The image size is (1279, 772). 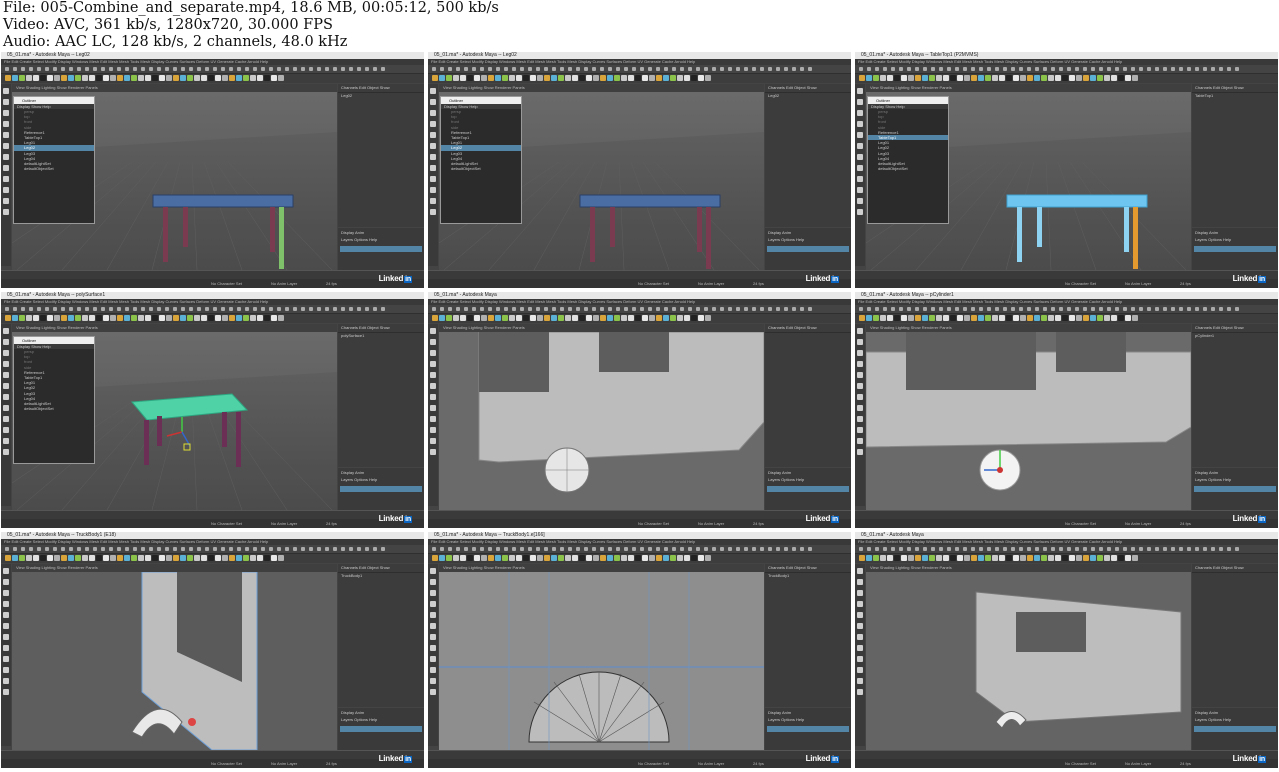 What do you see at coordinates (1235, 155) in the screenshot?
I see `channel-box: Channels Edit Object Show TableTop1` at bounding box center [1235, 155].